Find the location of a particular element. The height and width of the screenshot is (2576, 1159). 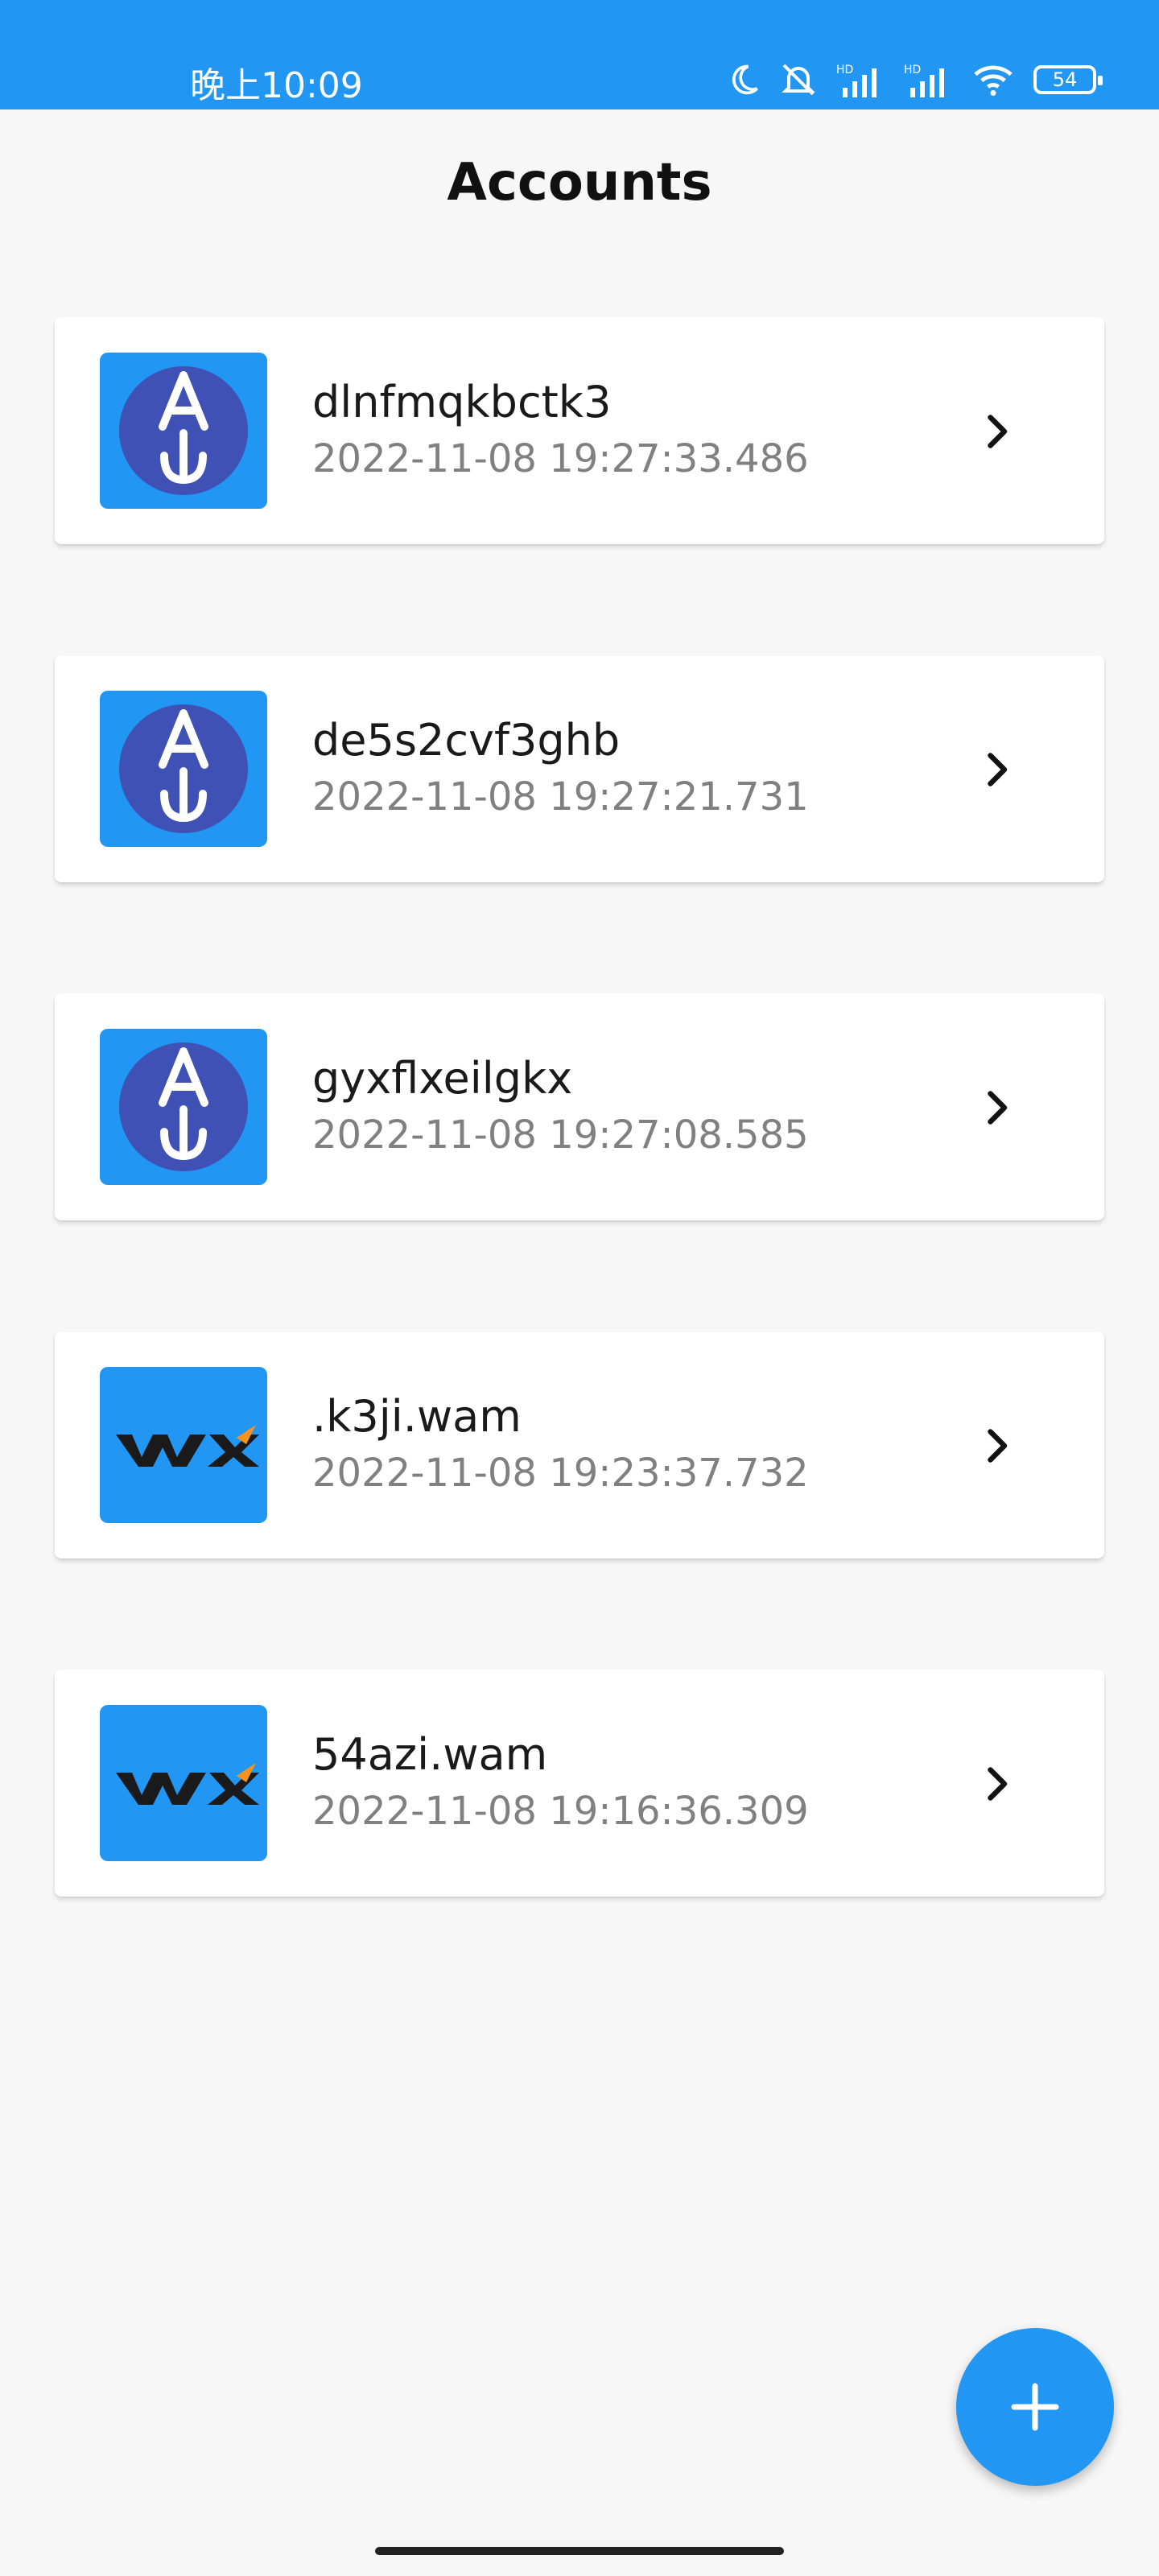

plus-icon is located at coordinates (1035, 2407).